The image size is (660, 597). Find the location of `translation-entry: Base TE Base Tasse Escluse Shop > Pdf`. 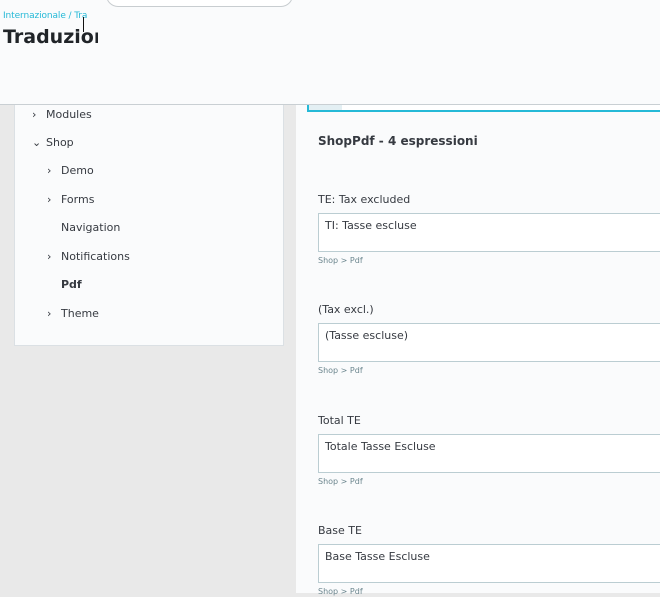

translation-entry: Base TE Base Tasse Escluse Shop > Pdf is located at coordinates (489, 560).